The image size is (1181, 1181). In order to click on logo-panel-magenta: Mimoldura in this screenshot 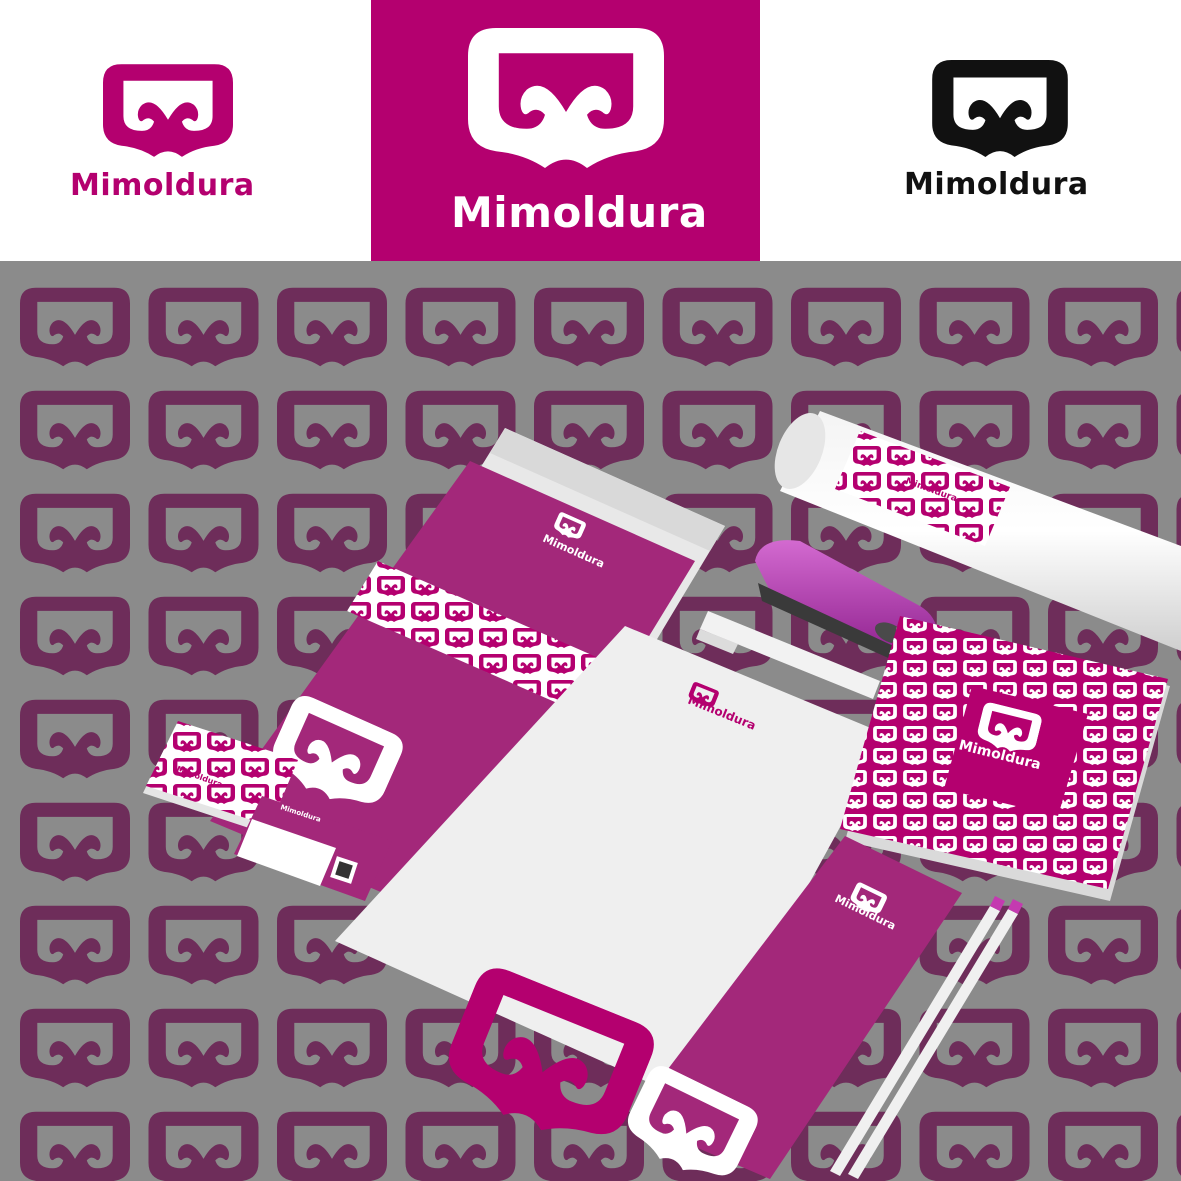, I will do `click(185, 130)`.